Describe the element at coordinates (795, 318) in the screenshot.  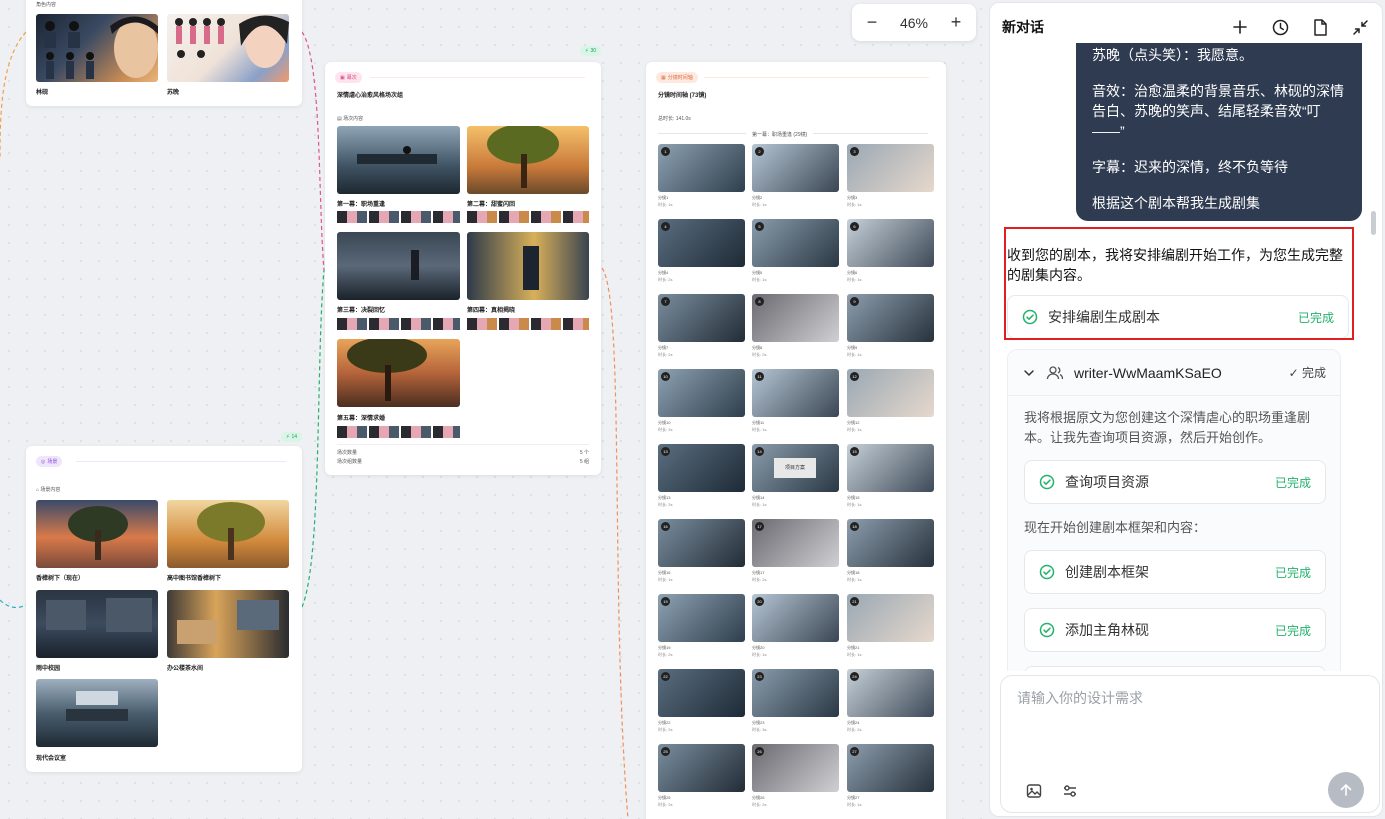
I see `shot-thumbnail: 8` at that location.